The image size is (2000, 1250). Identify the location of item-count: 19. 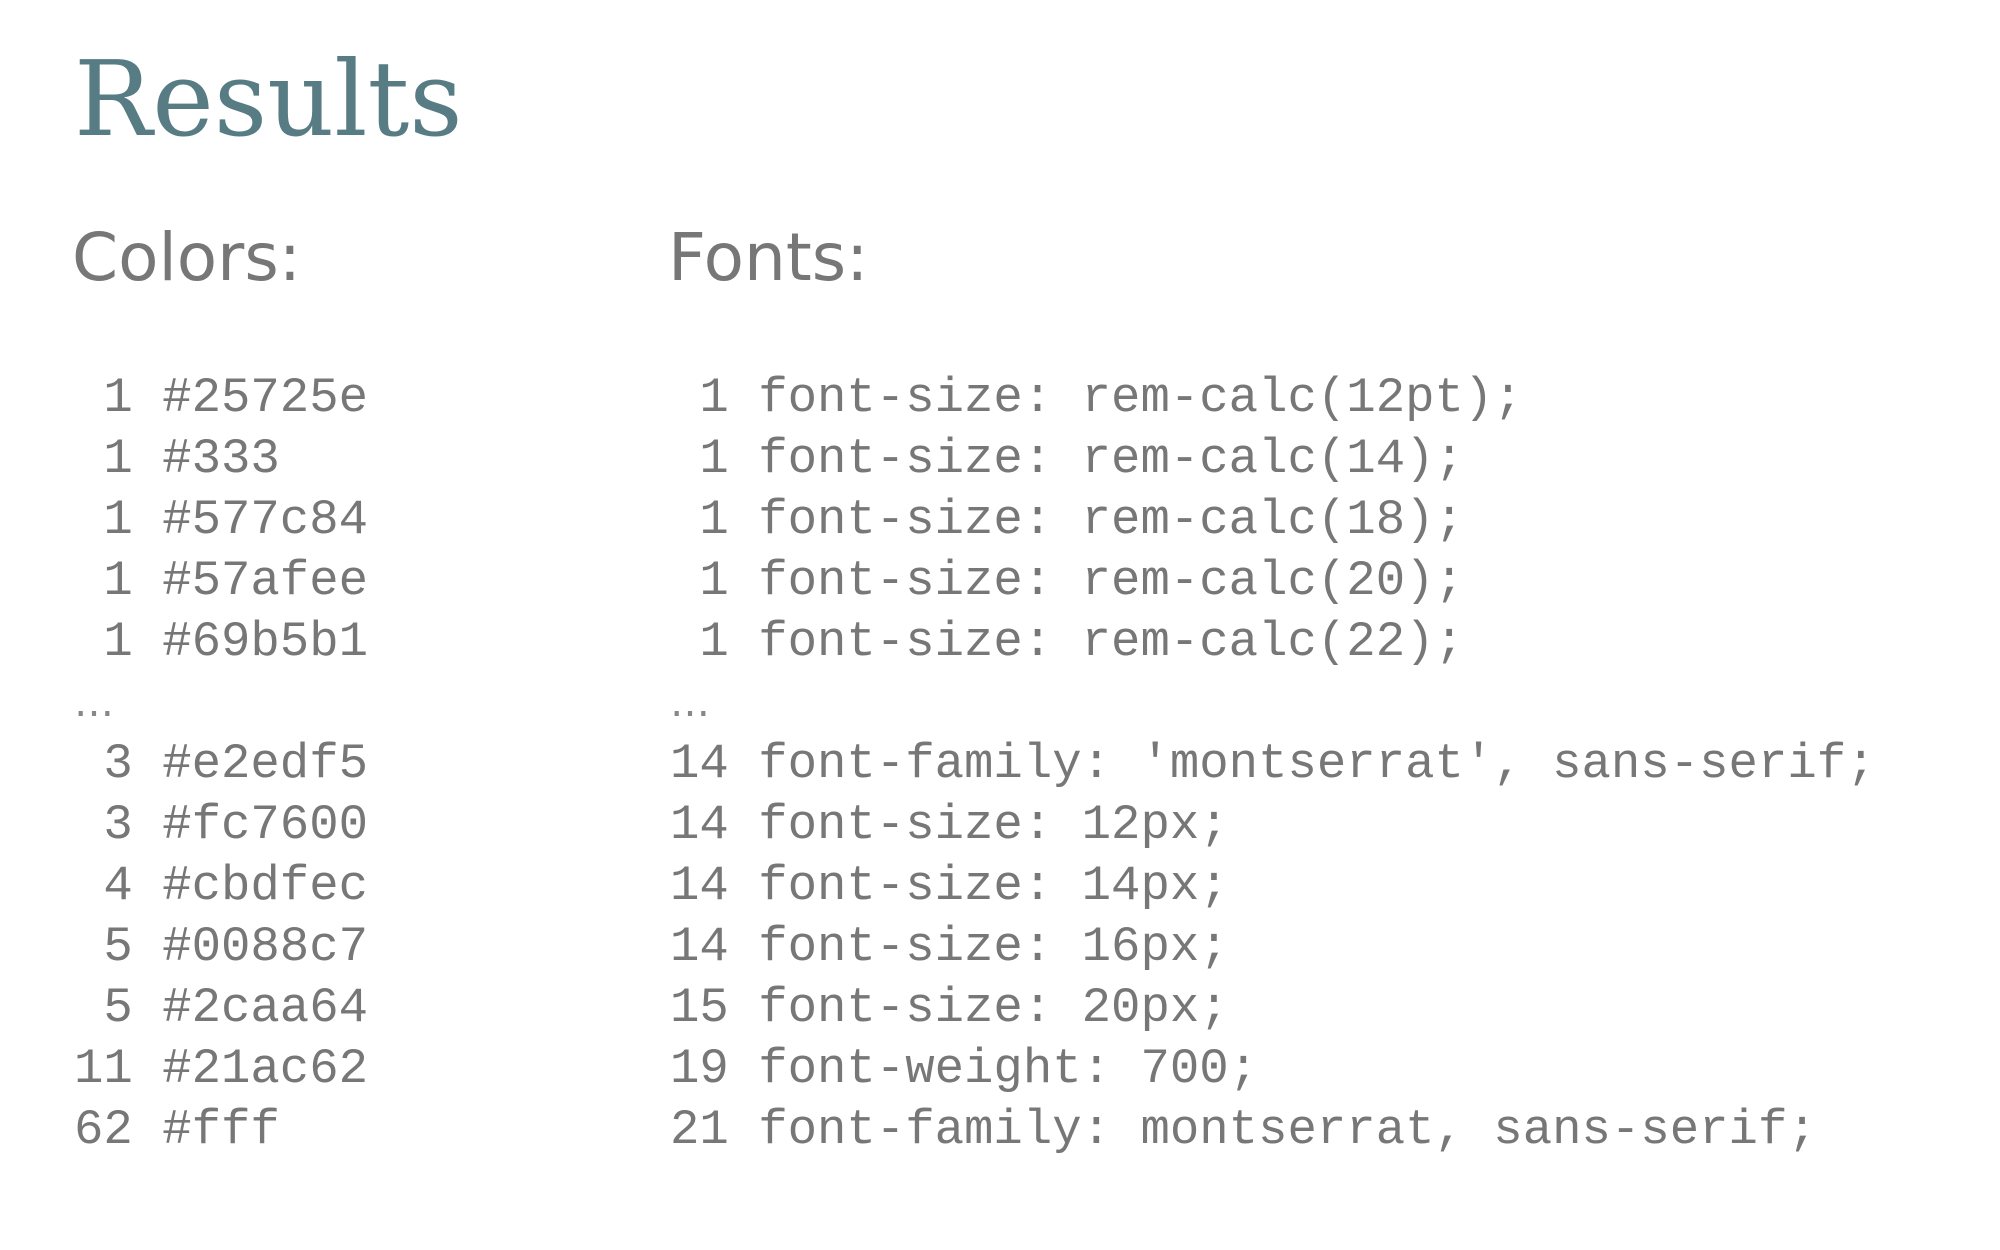
(699, 1069).